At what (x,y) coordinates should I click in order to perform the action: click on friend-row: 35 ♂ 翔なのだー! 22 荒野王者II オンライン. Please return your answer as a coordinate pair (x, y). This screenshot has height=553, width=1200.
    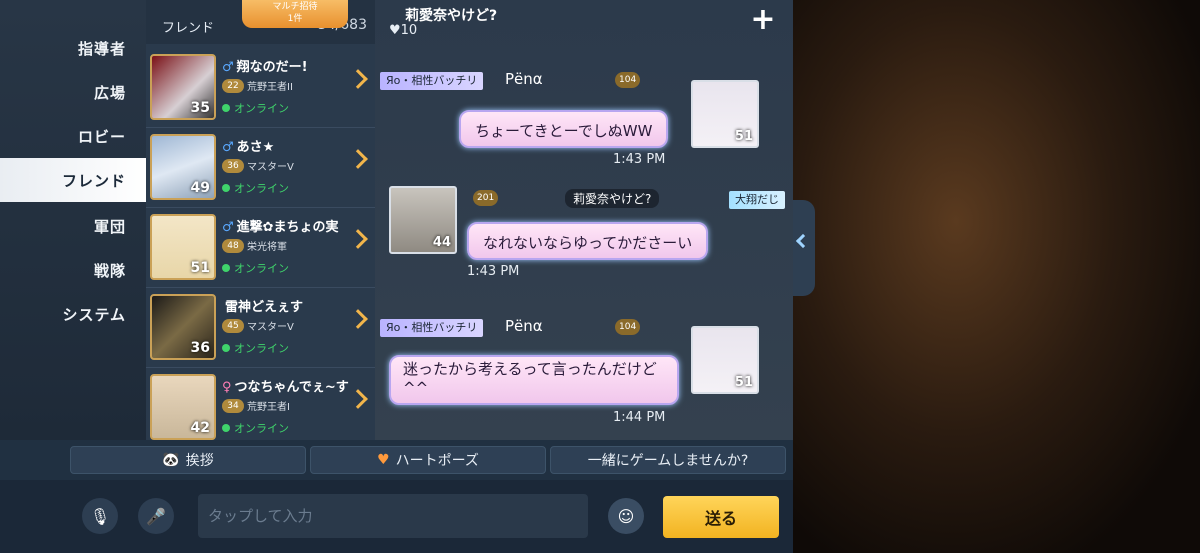
    Looking at the image, I should click on (260, 88).